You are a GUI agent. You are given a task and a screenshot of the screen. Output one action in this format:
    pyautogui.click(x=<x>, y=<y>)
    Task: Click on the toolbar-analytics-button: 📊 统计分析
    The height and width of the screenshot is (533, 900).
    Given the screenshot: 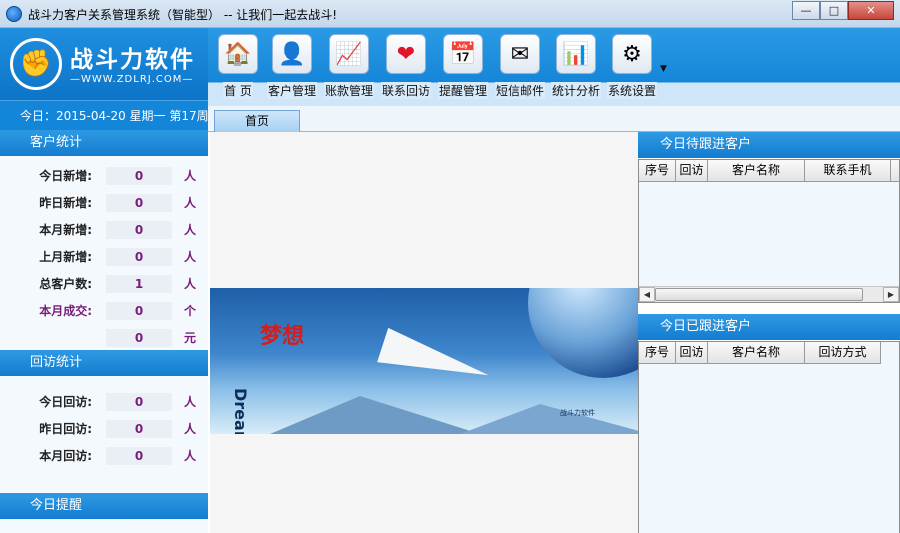 What is the action you would take?
    pyautogui.click(x=576, y=69)
    